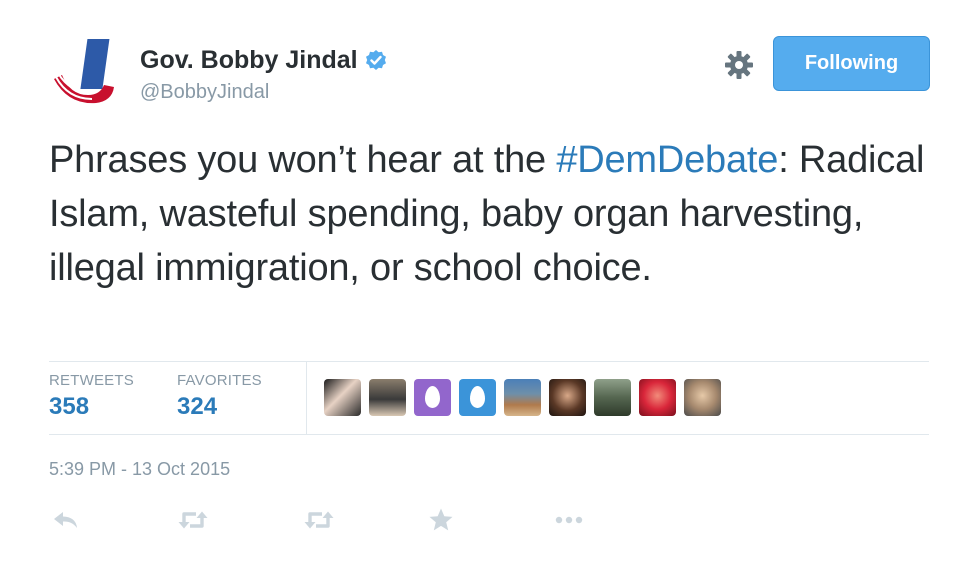 The height and width of the screenshot is (567, 980). Describe the element at coordinates (306, 397) in the screenshot. I see `stats-divider-vertical` at that location.